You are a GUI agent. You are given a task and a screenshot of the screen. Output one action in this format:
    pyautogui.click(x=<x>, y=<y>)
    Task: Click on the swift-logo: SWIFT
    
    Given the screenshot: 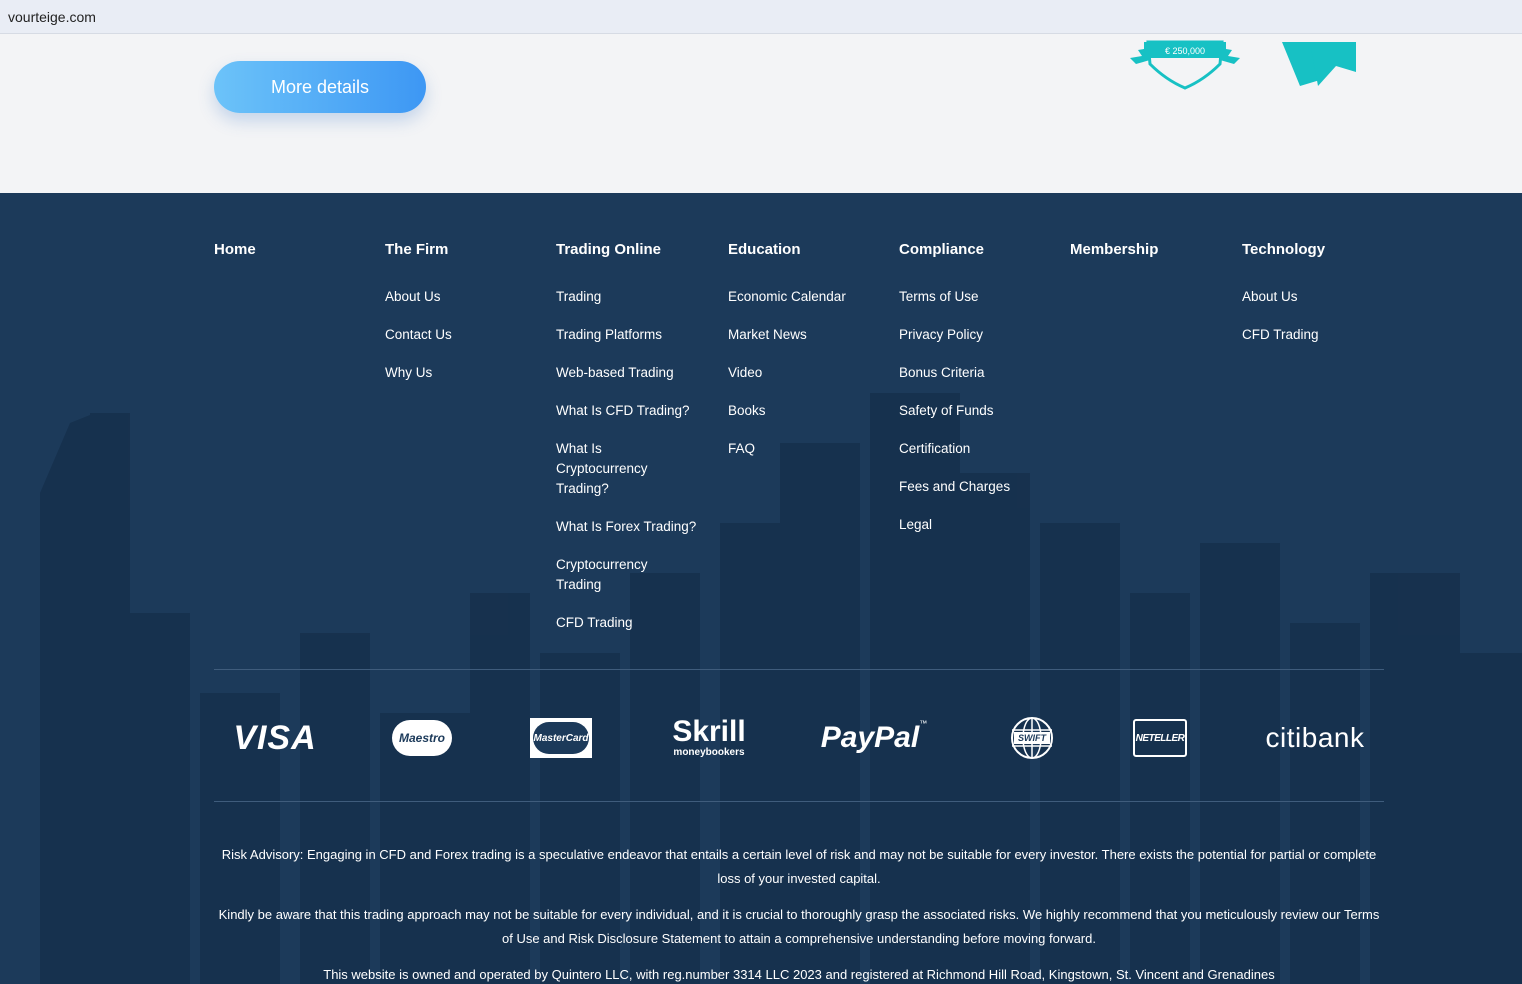 What is the action you would take?
    pyautogui.click(x=1032, y=738)
    